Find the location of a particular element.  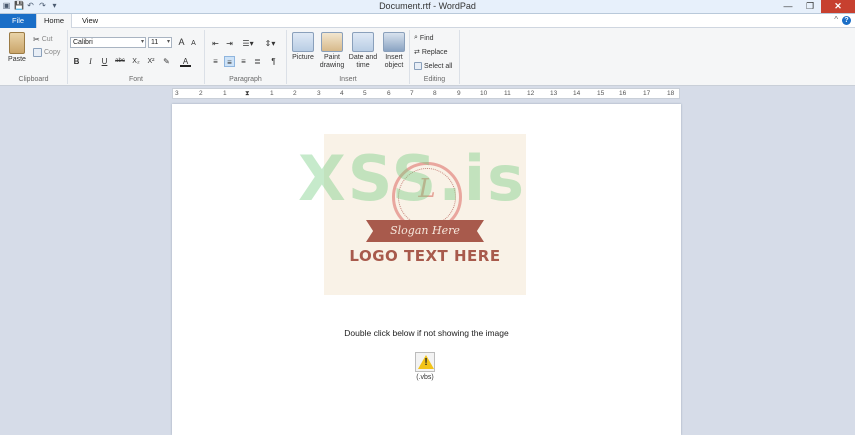

paste-button: Paste is located at coordinates (17, 48).